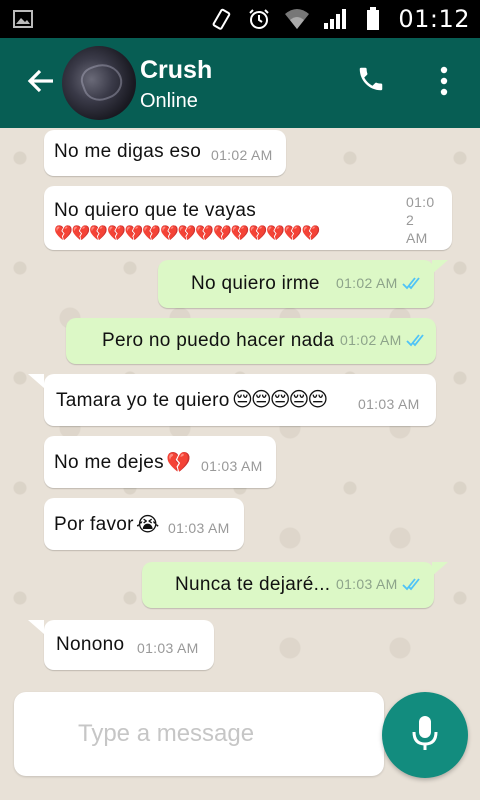  I want to click on mic-button, so click(425, 735).